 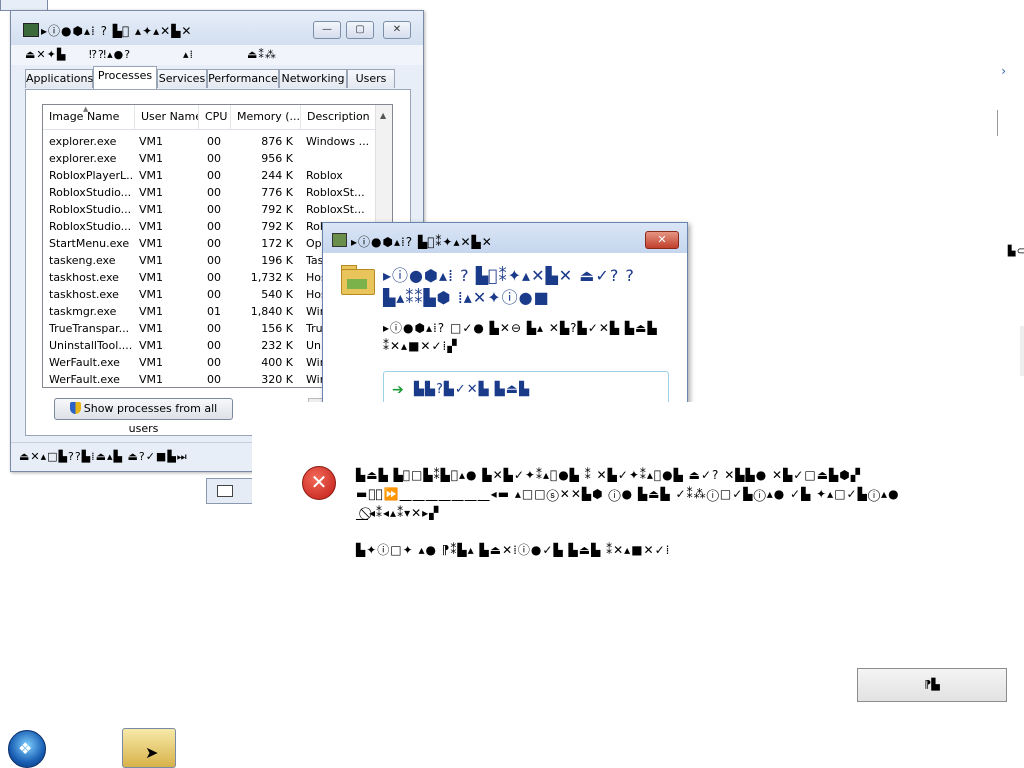 I want to click on dialog-app-icon, so click(x=339, y=240).